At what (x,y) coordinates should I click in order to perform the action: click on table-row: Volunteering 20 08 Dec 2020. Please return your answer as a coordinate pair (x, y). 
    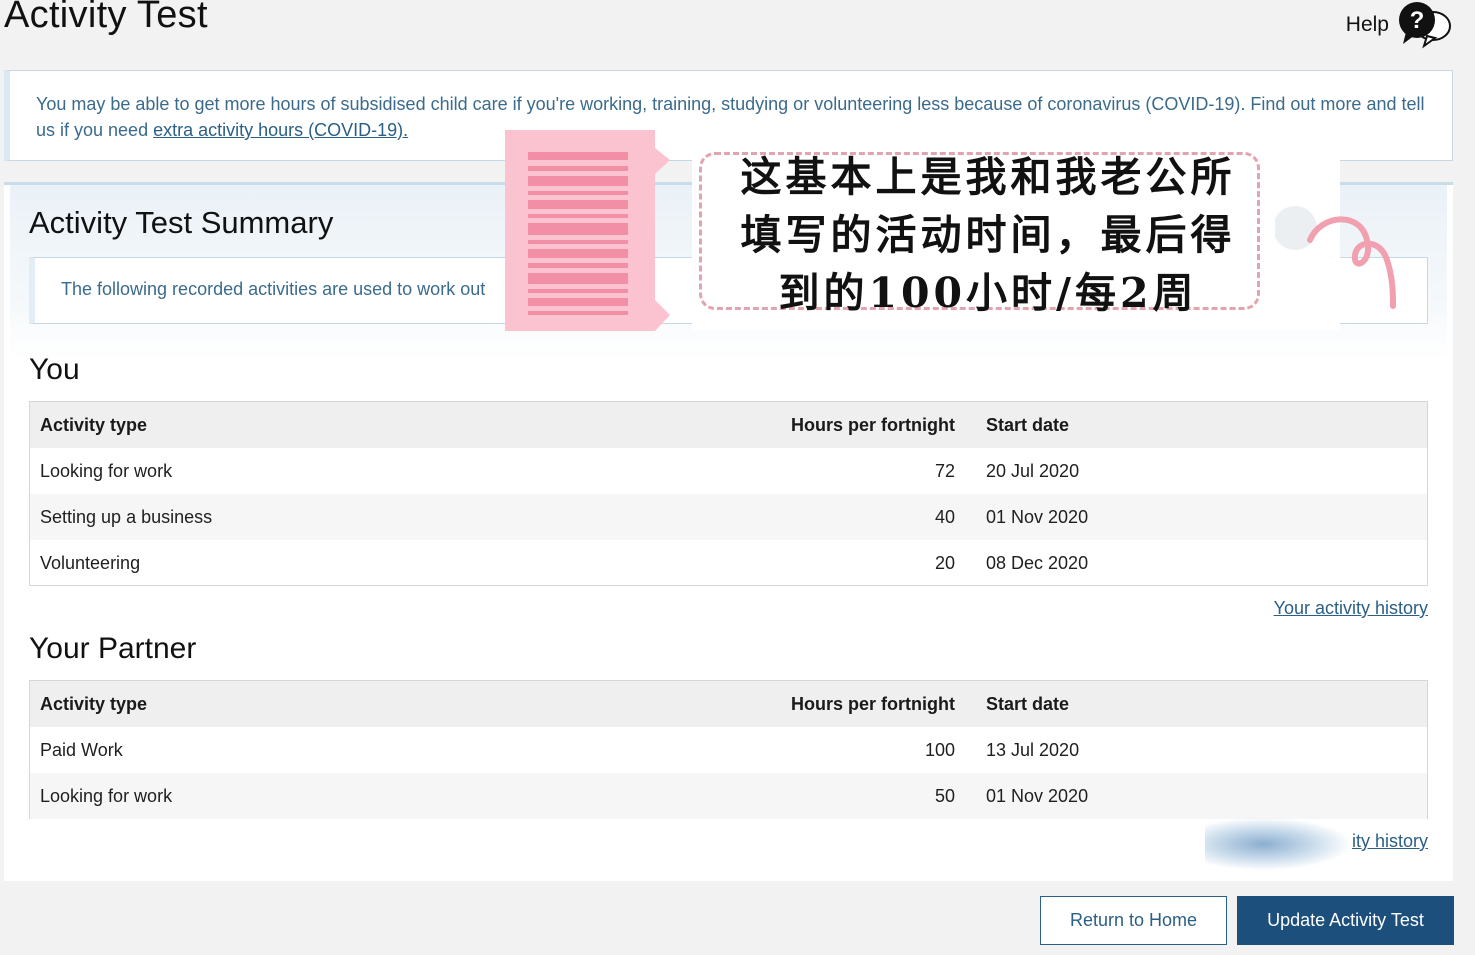
    Looking at the image, I should click on (728, 563).